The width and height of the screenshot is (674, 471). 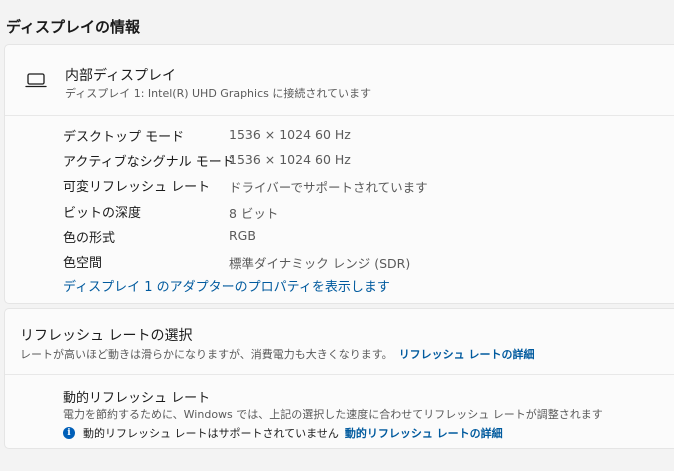 I want to click on info-icon: i, so click(x=69, y=433).